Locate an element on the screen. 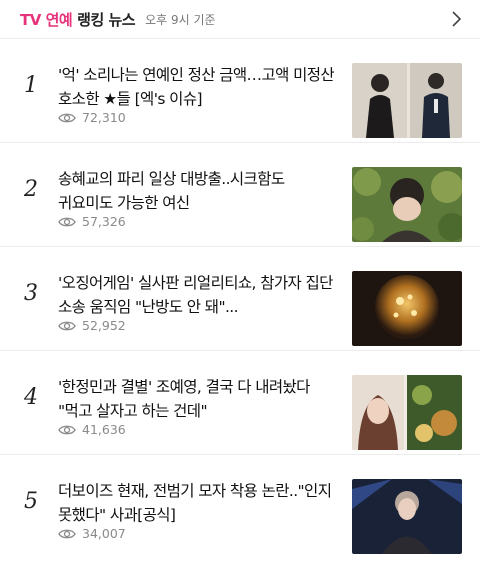 This screenshot has height=562, width=480. rank-number: 1 is located at coordinates (31, 85).